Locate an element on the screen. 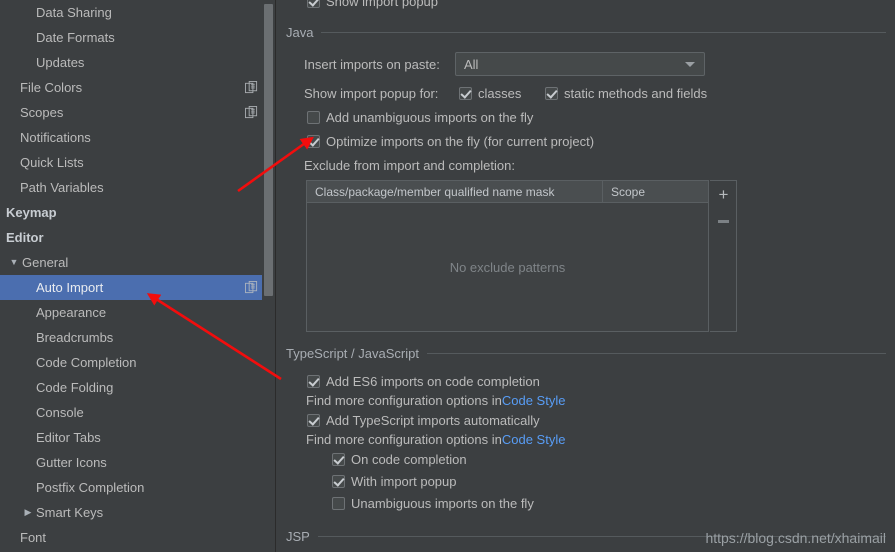  sidebar-item-label: Editor is located at coordinates (25, 237).